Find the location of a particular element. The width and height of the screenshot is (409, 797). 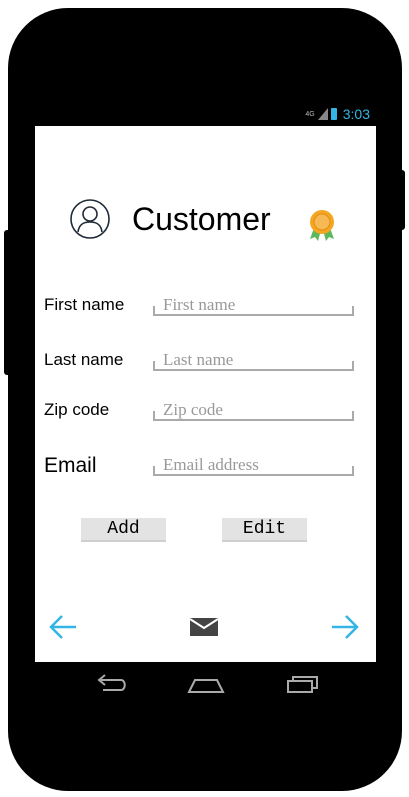

arrow-right-icon is located at coordinates (345, 627).